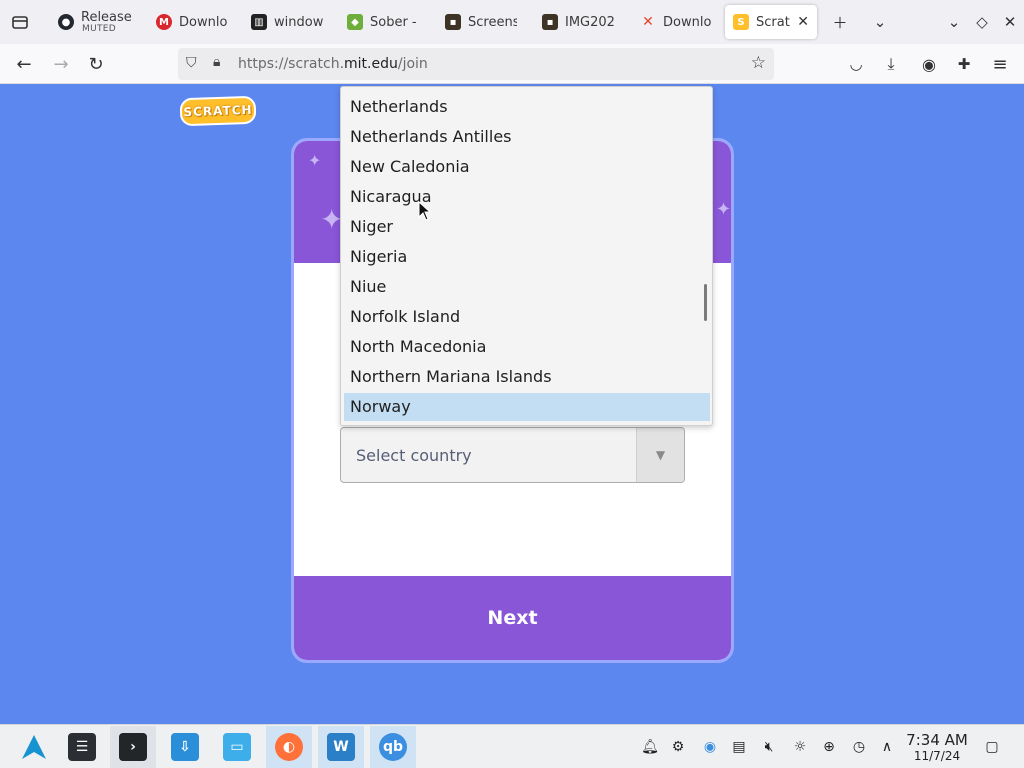 The height and width of the screenshot is (768, 1024). What do you see at coordinates (218, 111) in the screenshot?
I see `scratch-logo: SCRATCH` at bounding box center [218, 111].